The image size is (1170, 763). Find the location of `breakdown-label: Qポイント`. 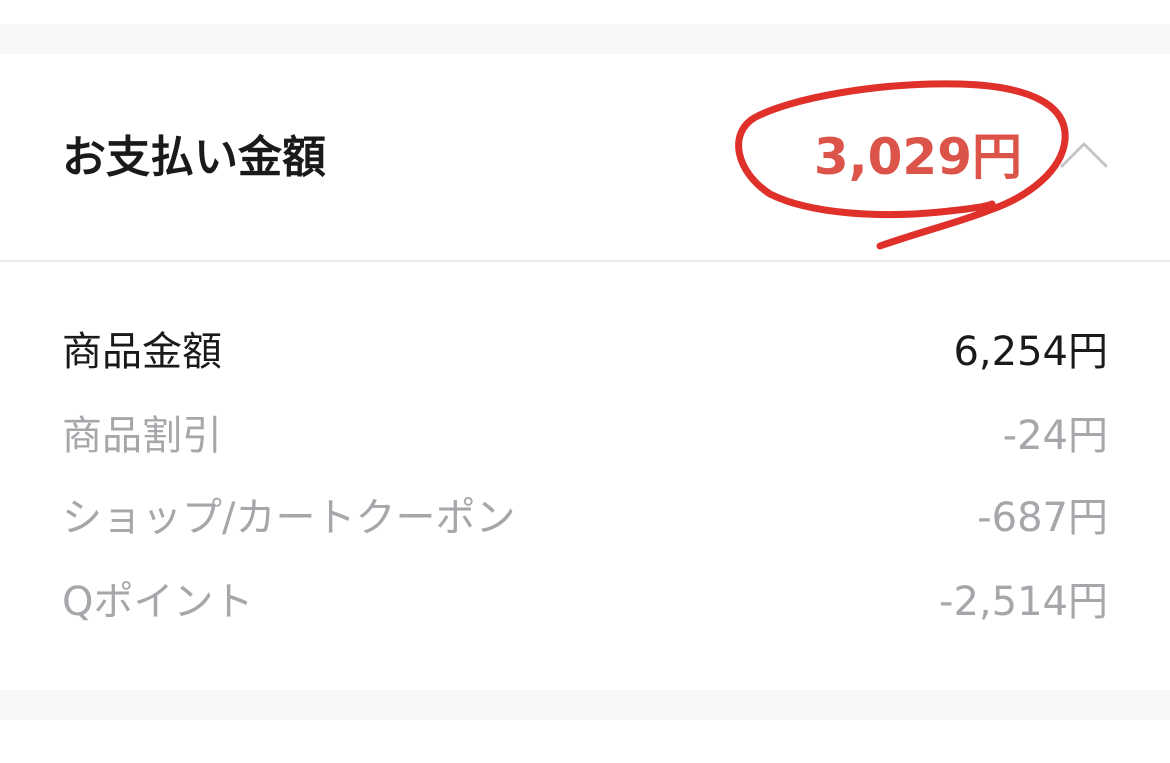

breakdown-label: Qポイント is located at coordinates (158, 602).